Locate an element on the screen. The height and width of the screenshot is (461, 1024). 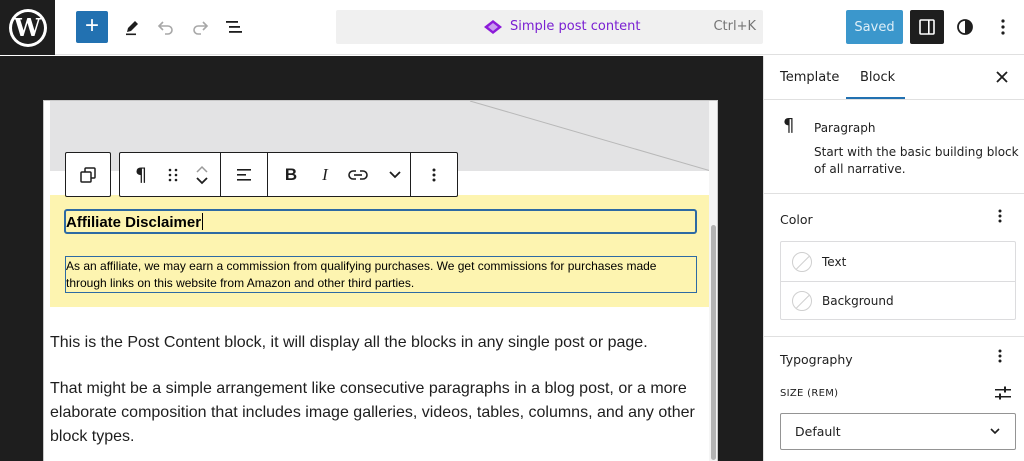
color-options-button is located at coordinates (1000, 218).